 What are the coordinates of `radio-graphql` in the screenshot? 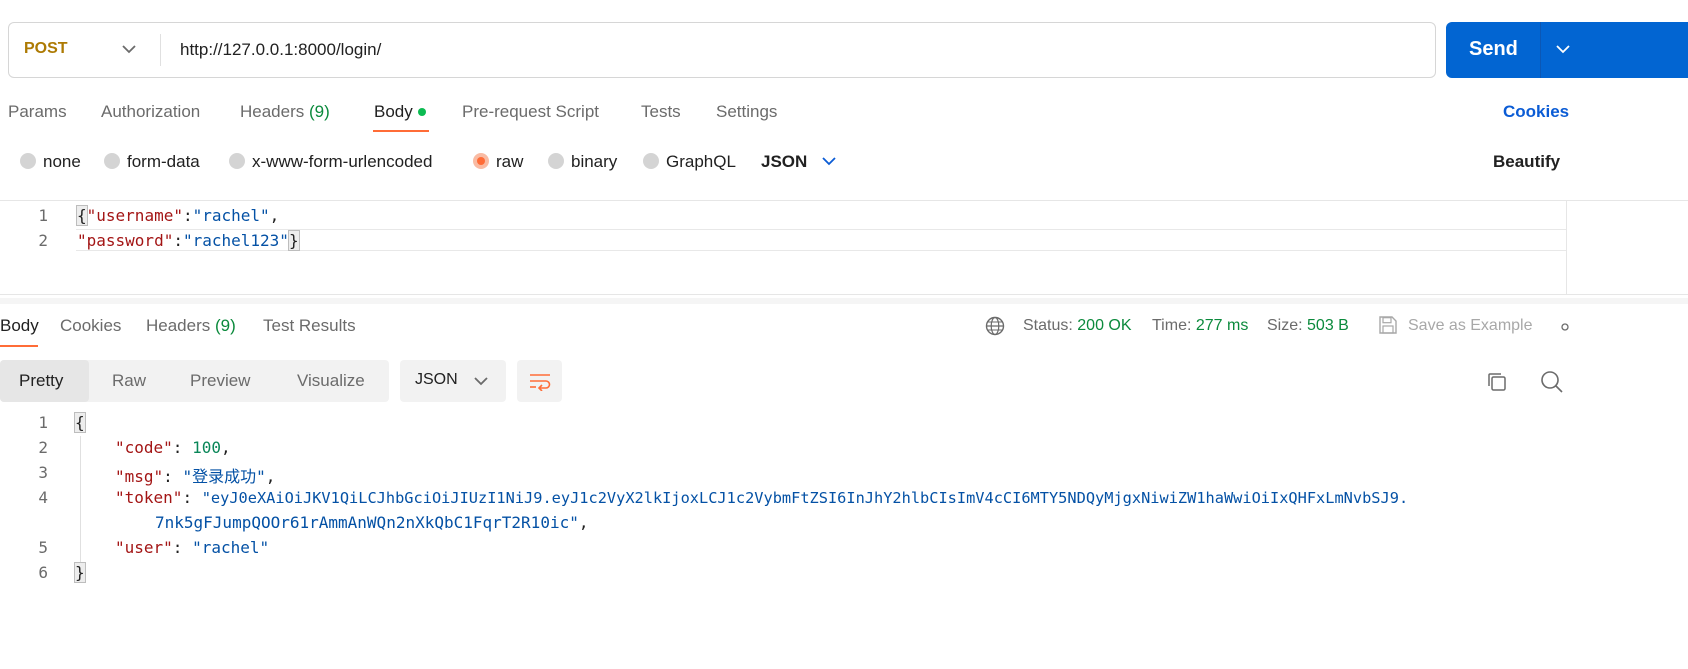 It's located at (651, 161).